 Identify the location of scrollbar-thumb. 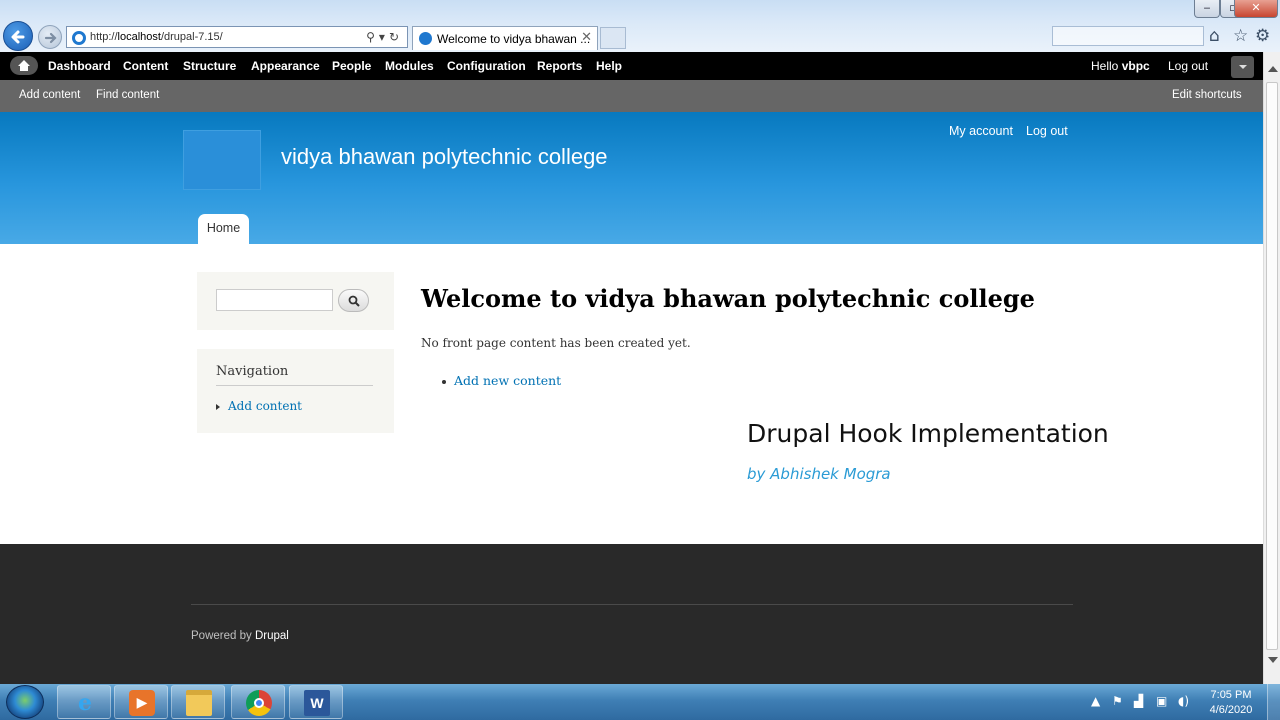
(1272, 366).